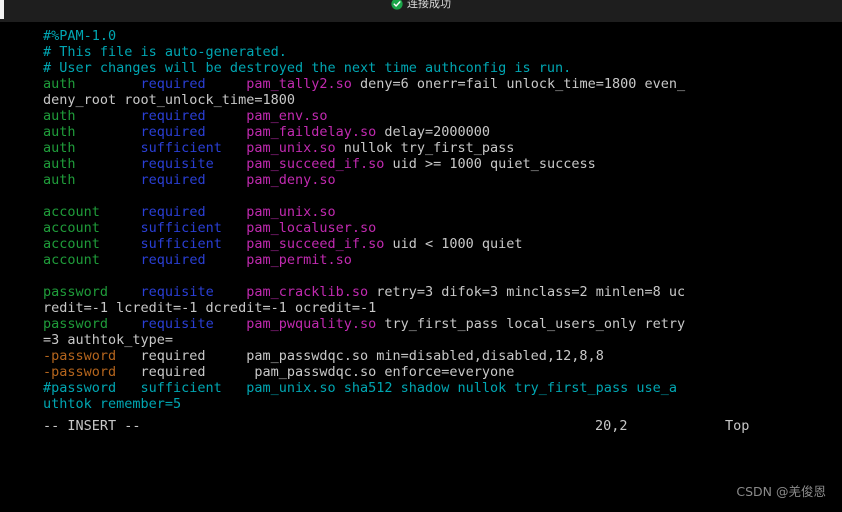  Describe the element at coordinates (531, 324) in the screenshot. I see `text-span: try_first_pass local_users_only retry` at that location.